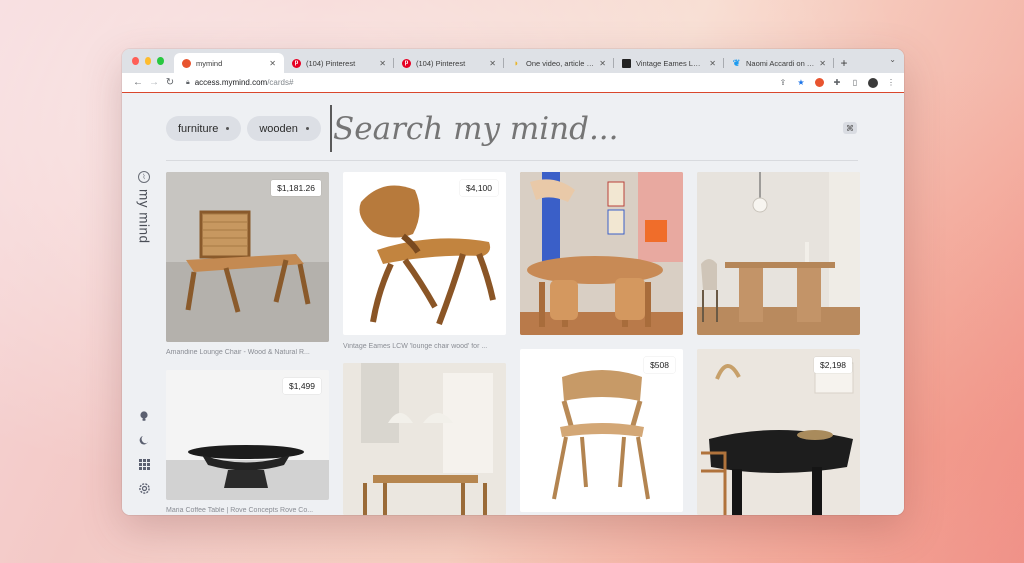 This screenshot has height=563, width=1024. What do you see at coordinates (736, 62) in the screenshot?
I see `twitter-icon: ❦` at bounding box center [736, 62].